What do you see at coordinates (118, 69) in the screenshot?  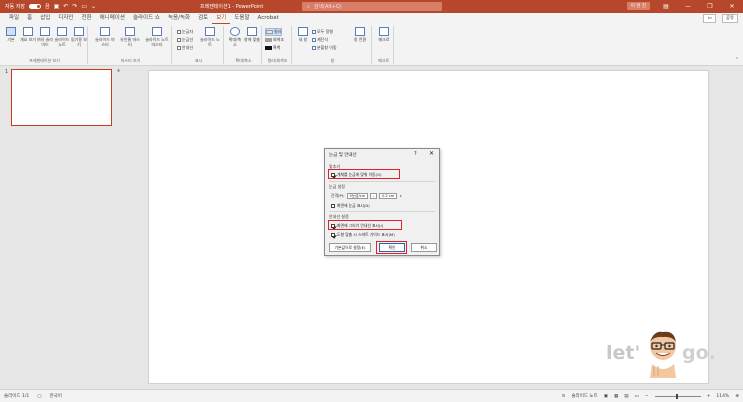 I see `scroll-up-icon: ▲` at bounding box center [118, 69].